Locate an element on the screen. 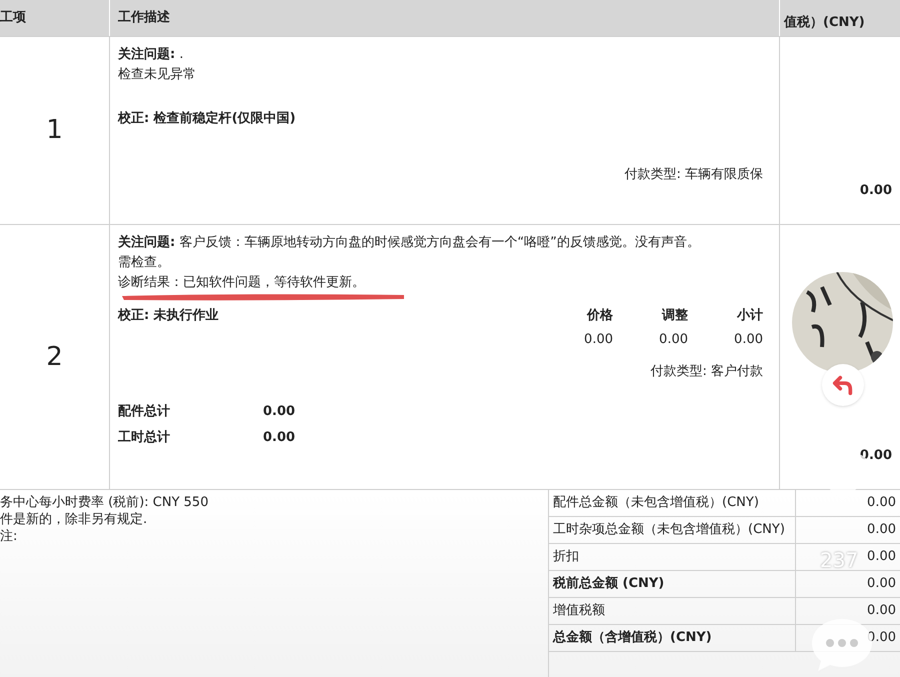 The image size is (900, 677). correction-text: 校正: 未执行作业 is located at coordinates (169, 316).